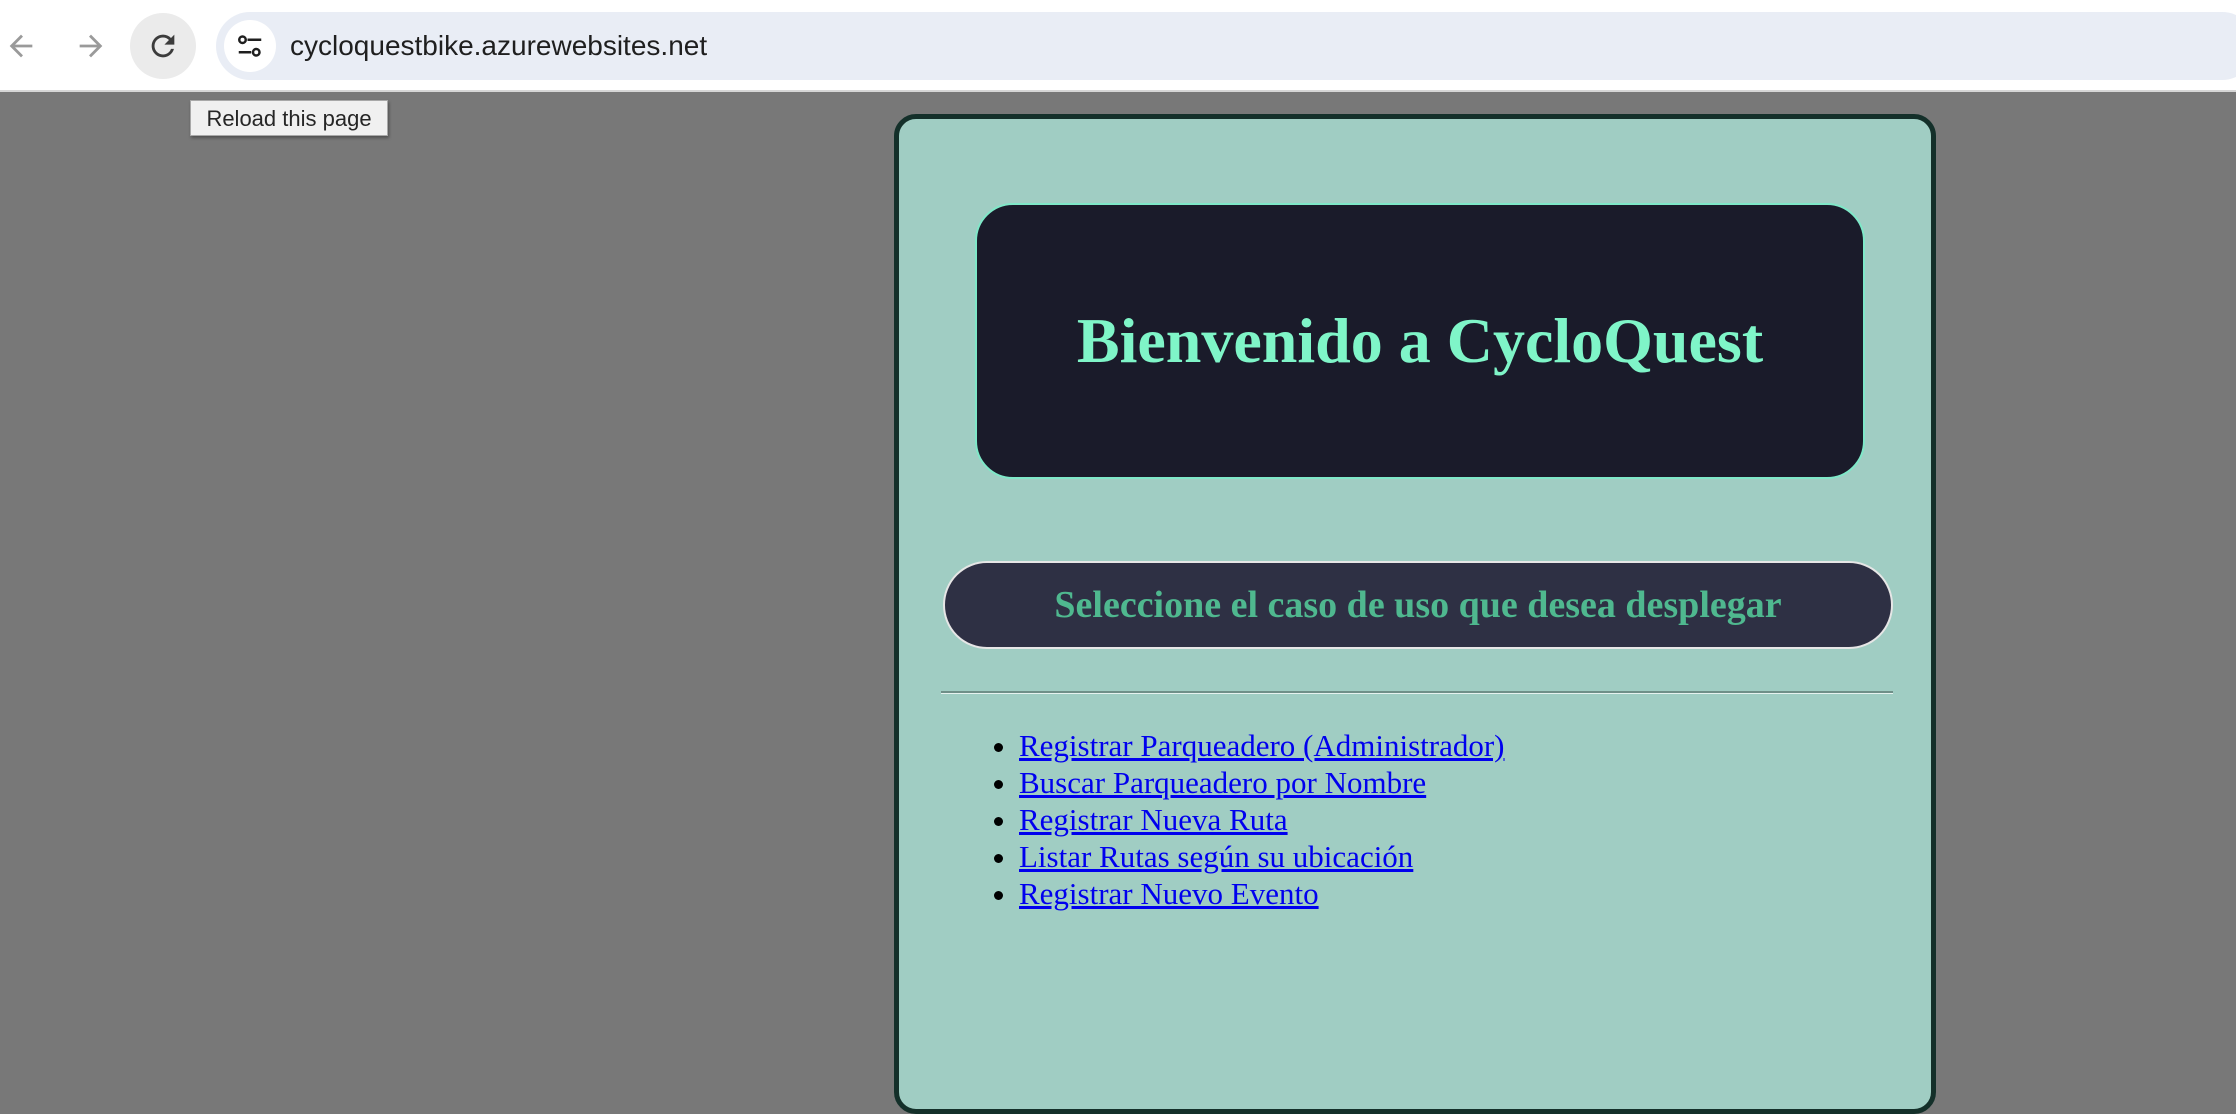  I want to click on back-button, so click(27, 46).